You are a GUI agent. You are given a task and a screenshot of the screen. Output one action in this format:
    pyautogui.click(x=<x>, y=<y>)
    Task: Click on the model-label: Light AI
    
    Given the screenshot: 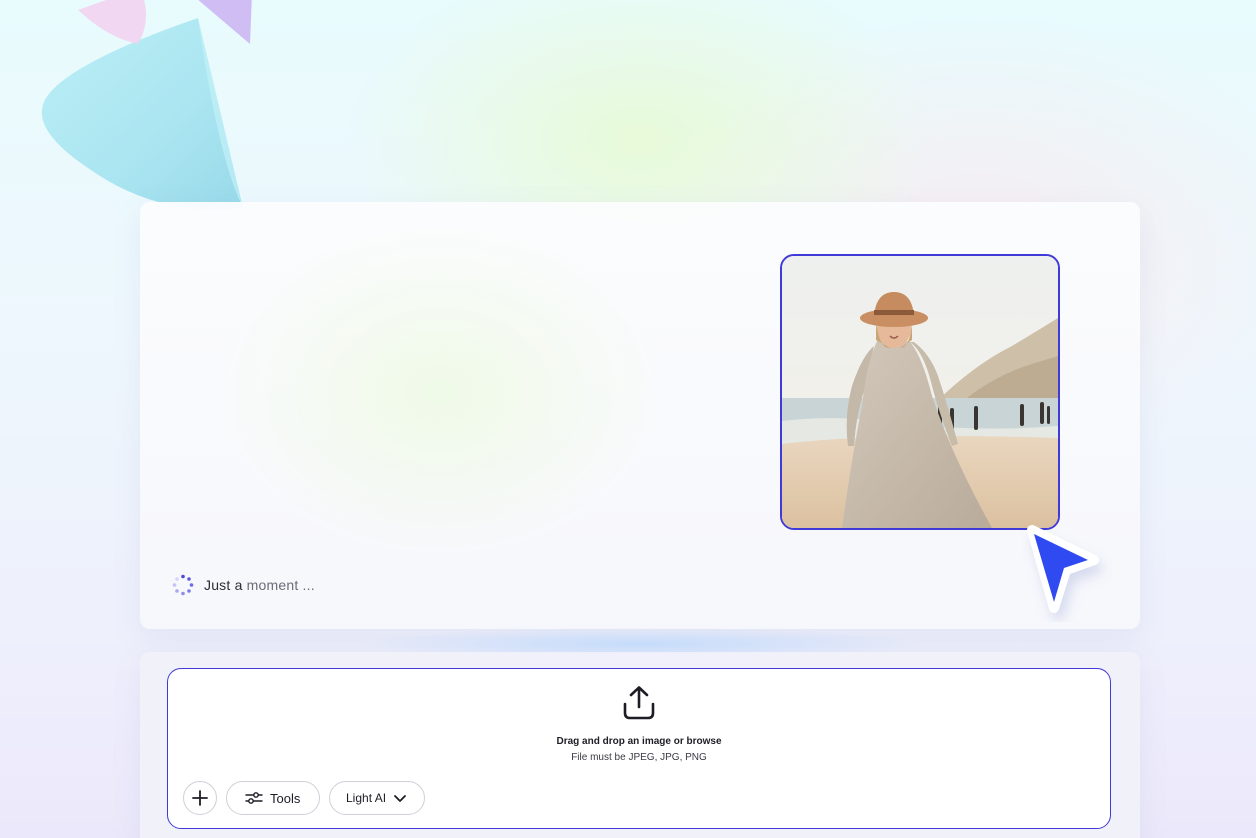 What is the action you would take?
    pyautogui.click(x=366, y=798)
    